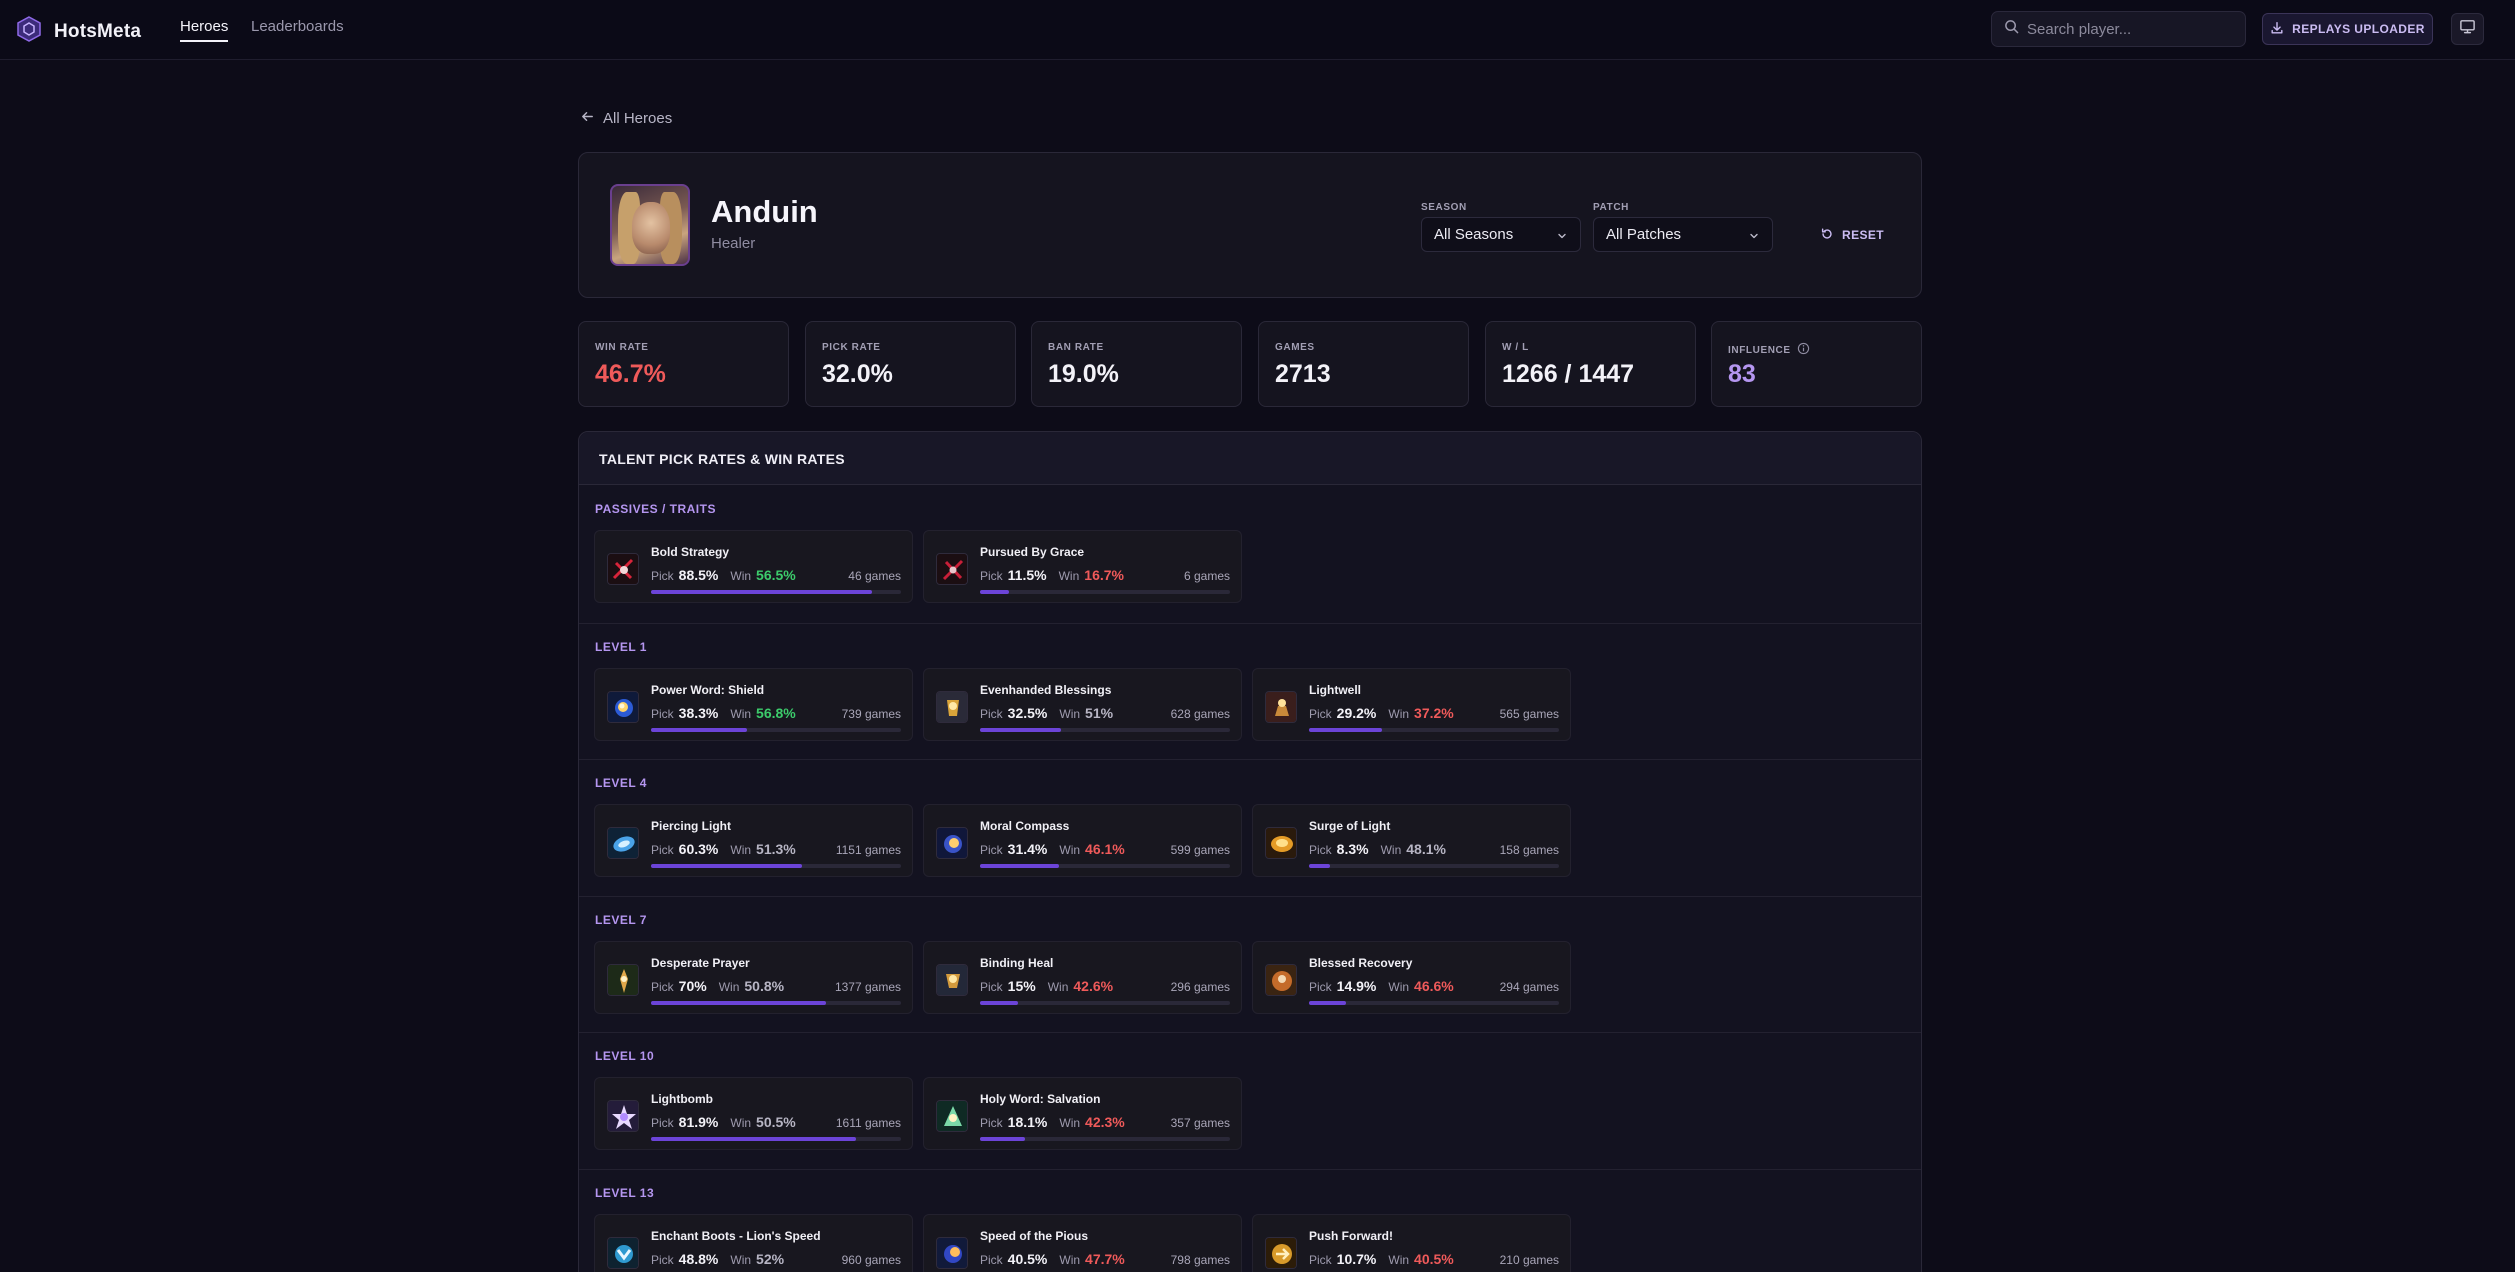 The height and width of the screenshot is (1272, 2515). What do you see at coordinates (871, 1259) in the screenshot?
I see `games-count: 960 games` at bounding box center [871, 1259].